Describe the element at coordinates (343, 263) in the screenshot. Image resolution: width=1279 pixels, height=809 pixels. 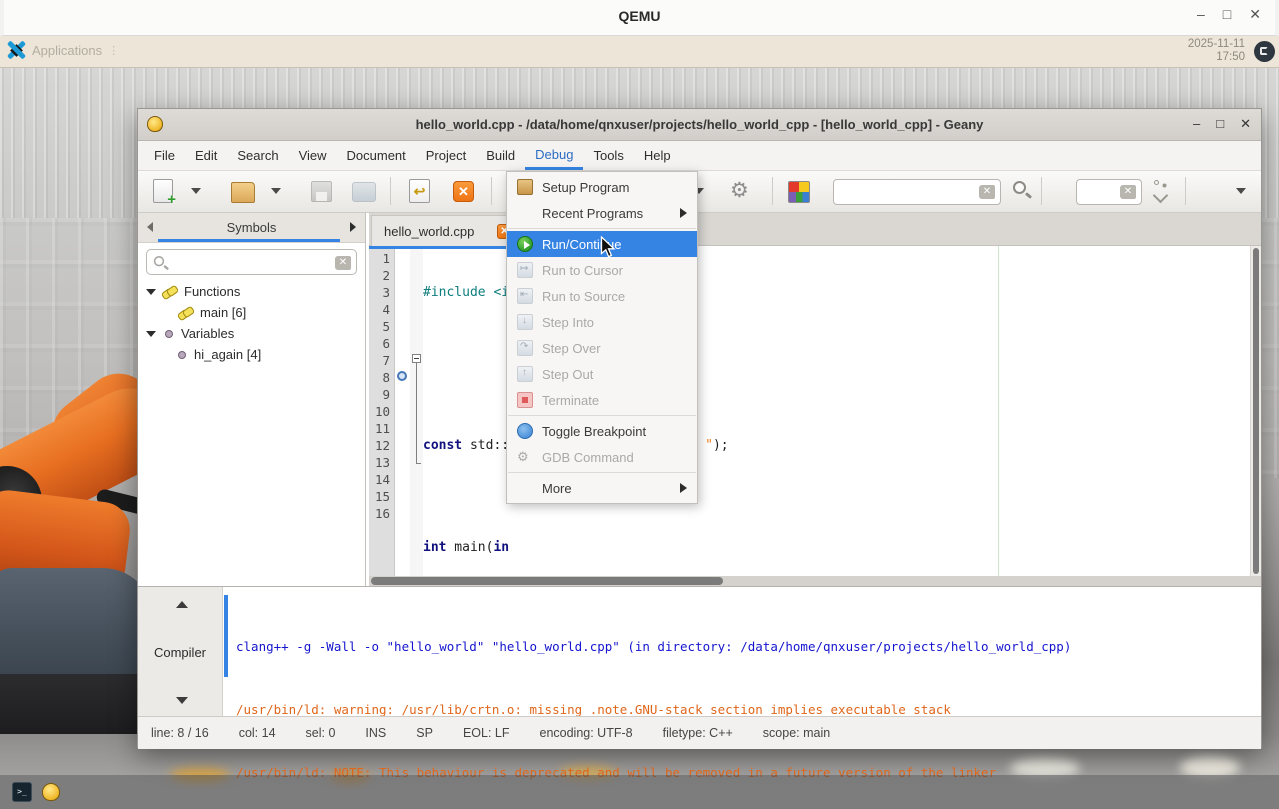
I see `symbols-search-clear-icon: ✕` at that location.